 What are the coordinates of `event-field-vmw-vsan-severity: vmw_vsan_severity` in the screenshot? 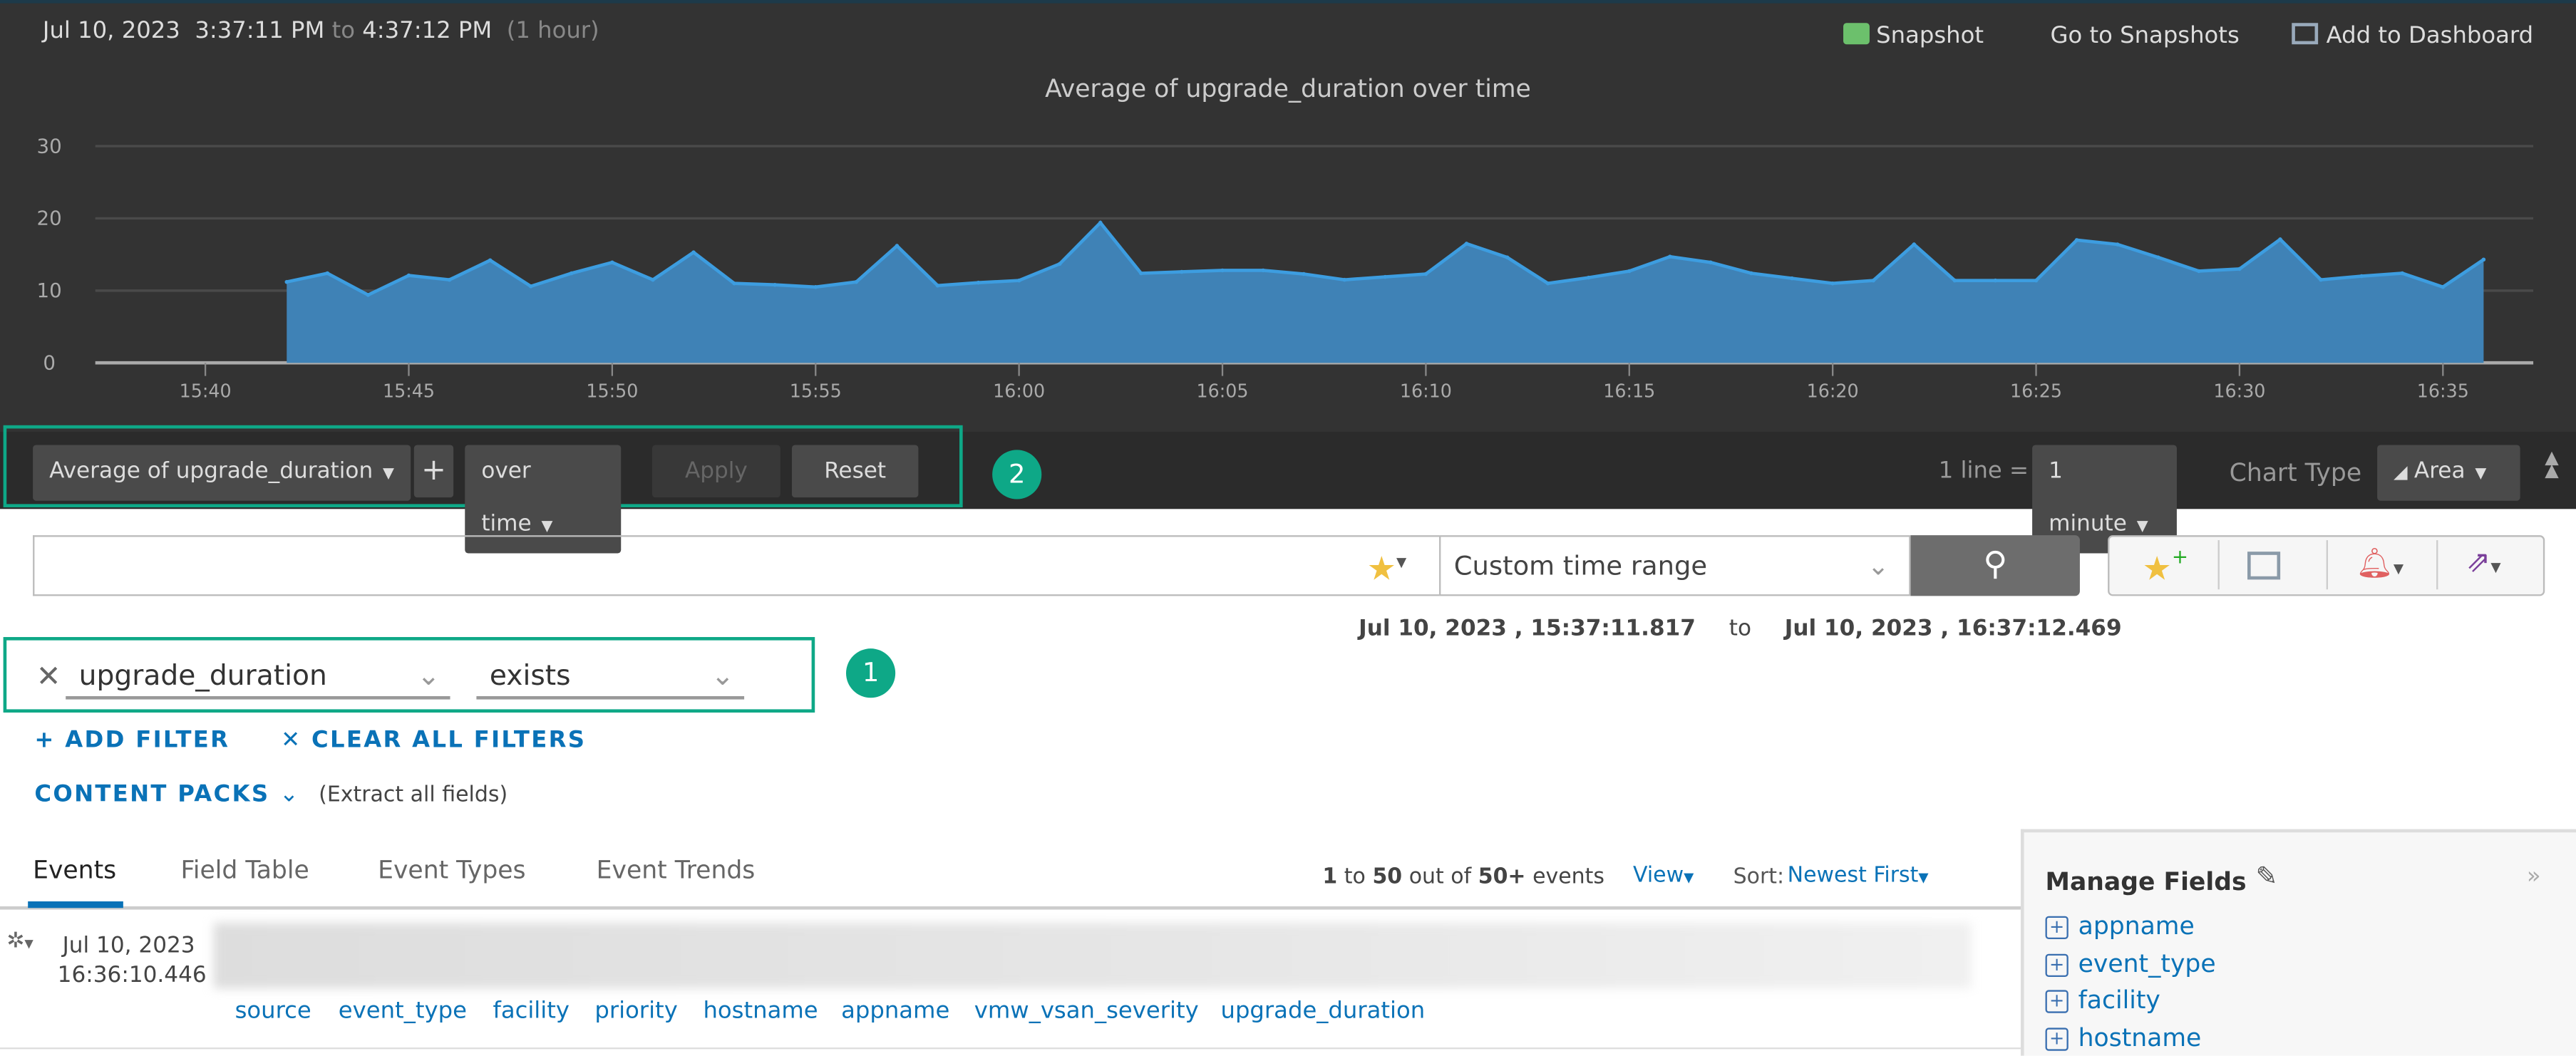 It's located at (1086, 1011).